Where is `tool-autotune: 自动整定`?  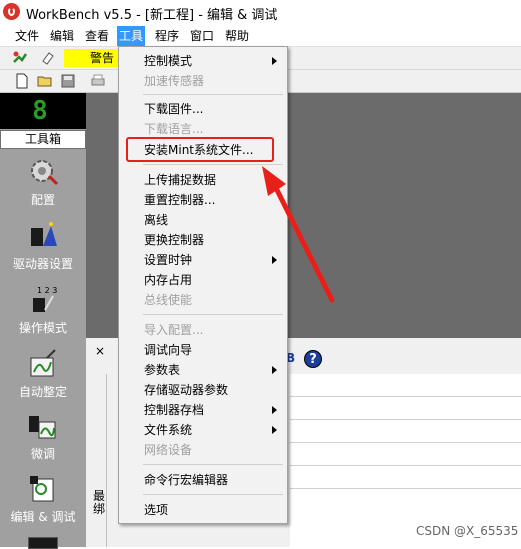
tool-autotune: 自动整定 is located at coordinates (43, 374).